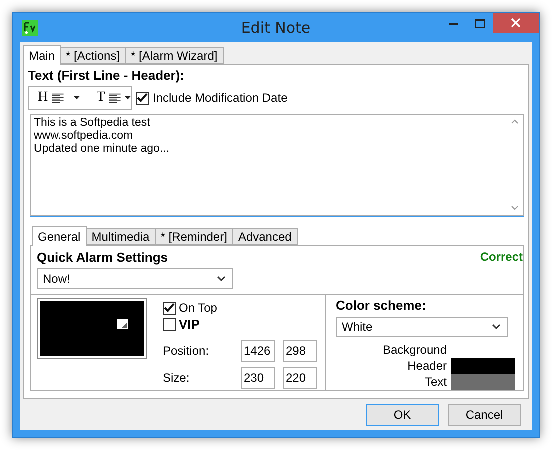 This screenshot has width=557, height=455. Describe the element at coordinates (484, 415) in the screenshot. I see `cancel-button: Cancel` at that location.